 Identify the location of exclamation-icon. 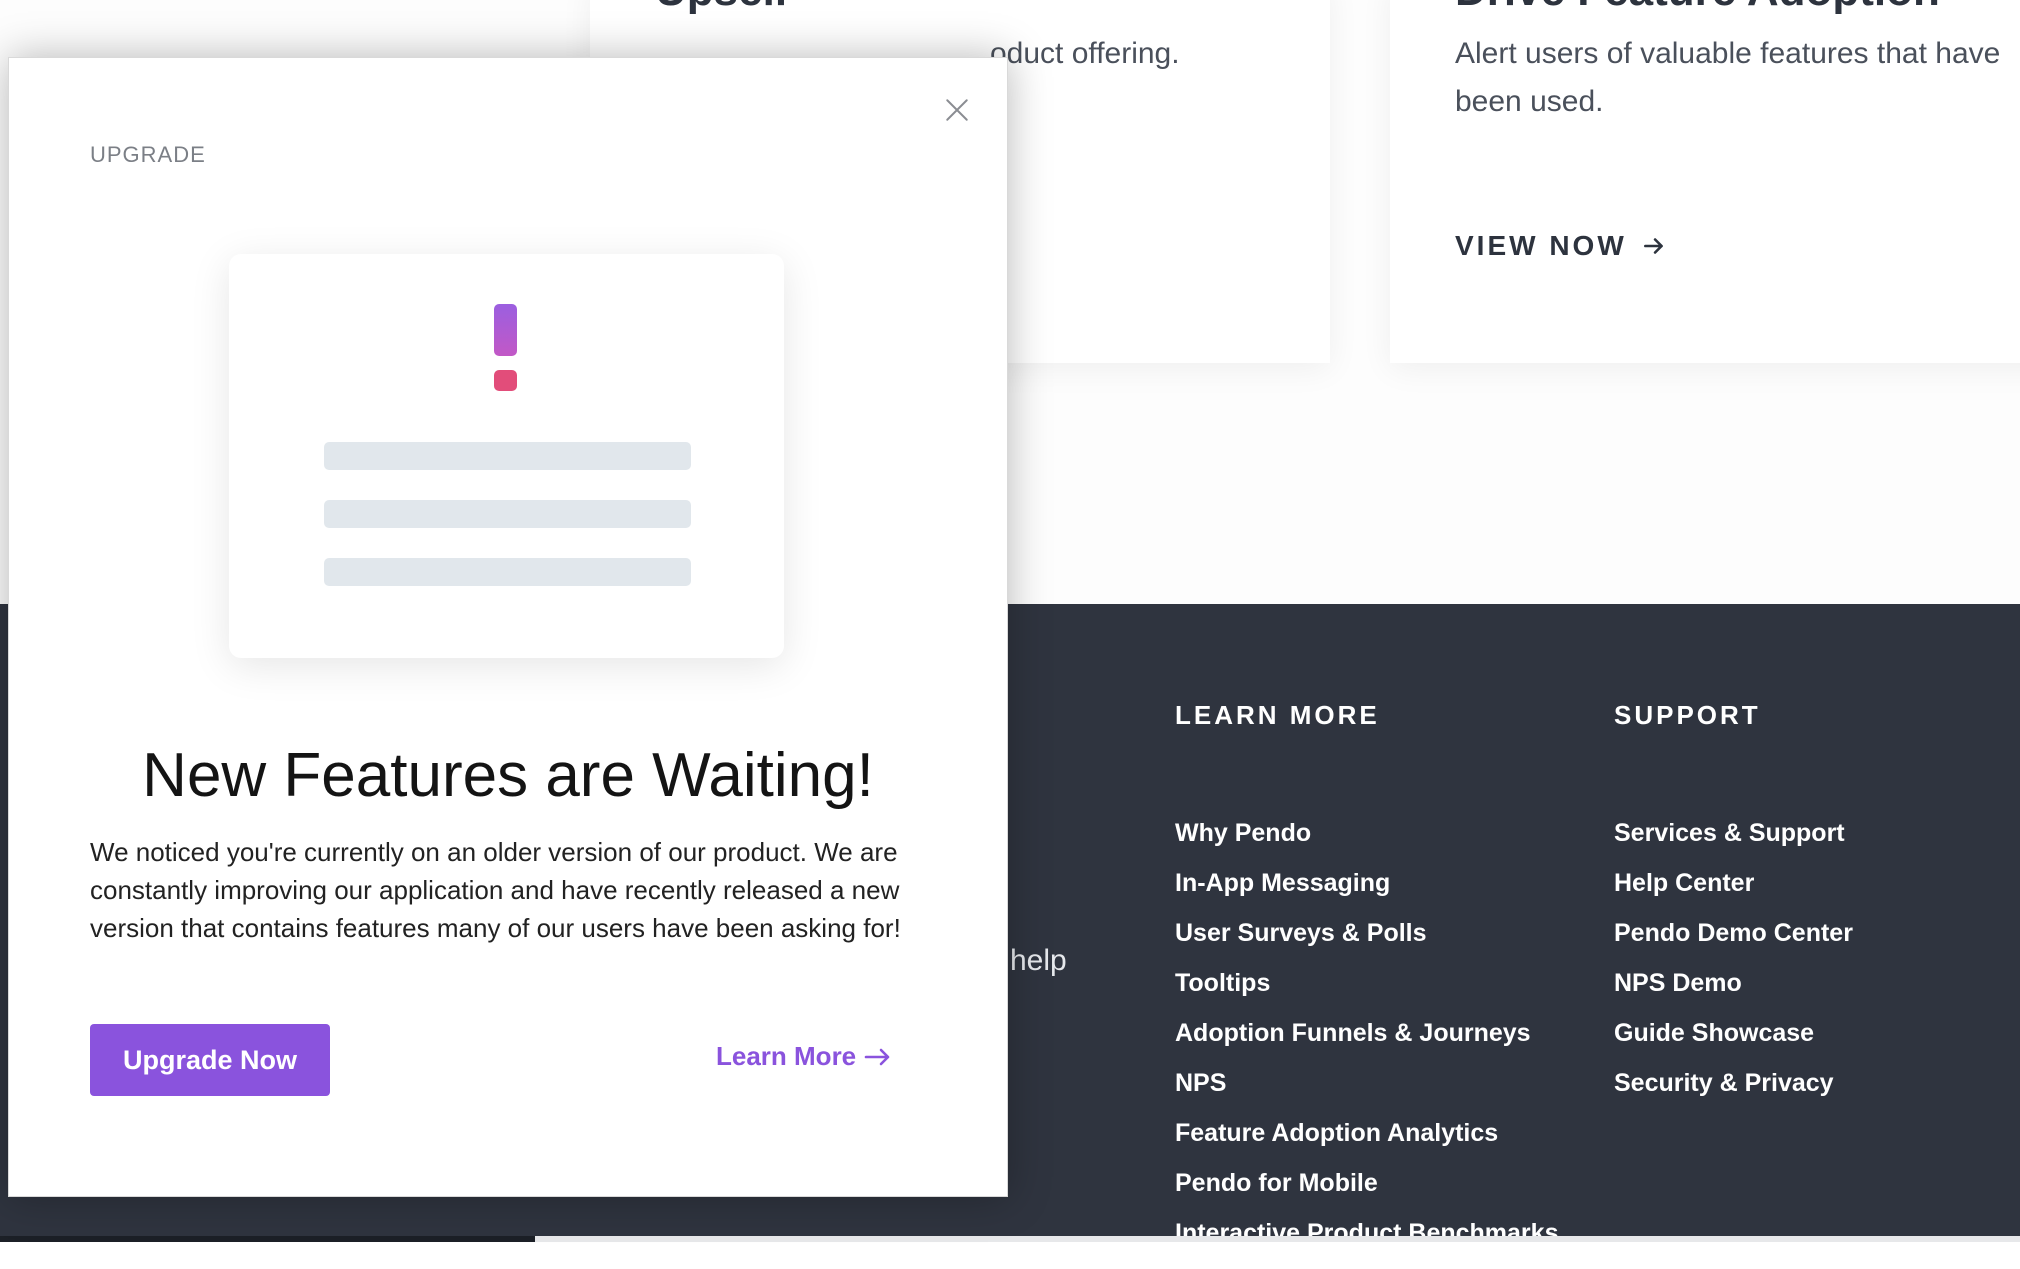
(505, 330).